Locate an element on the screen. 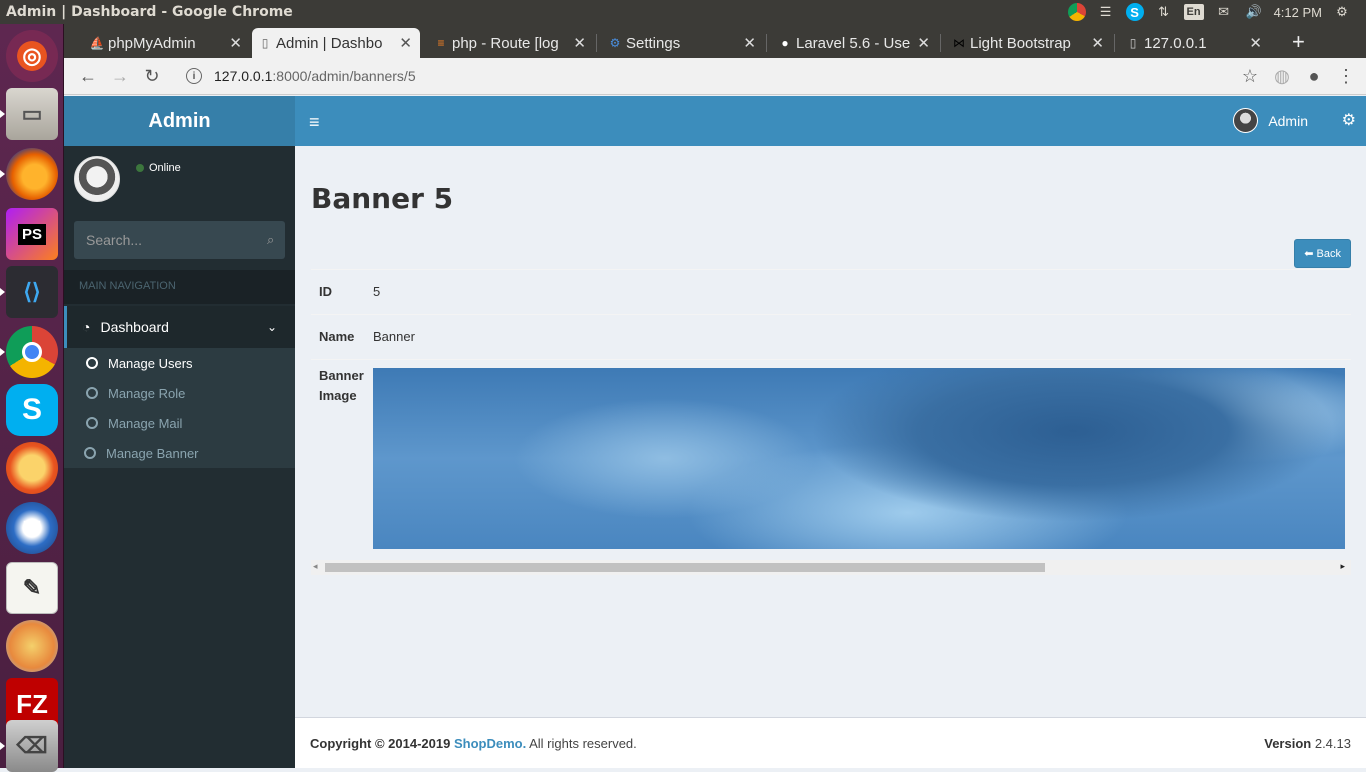 The width and height of the screenshot is (1366, 772). network-icon: ⇅ is located at coordinates (1164, 12).